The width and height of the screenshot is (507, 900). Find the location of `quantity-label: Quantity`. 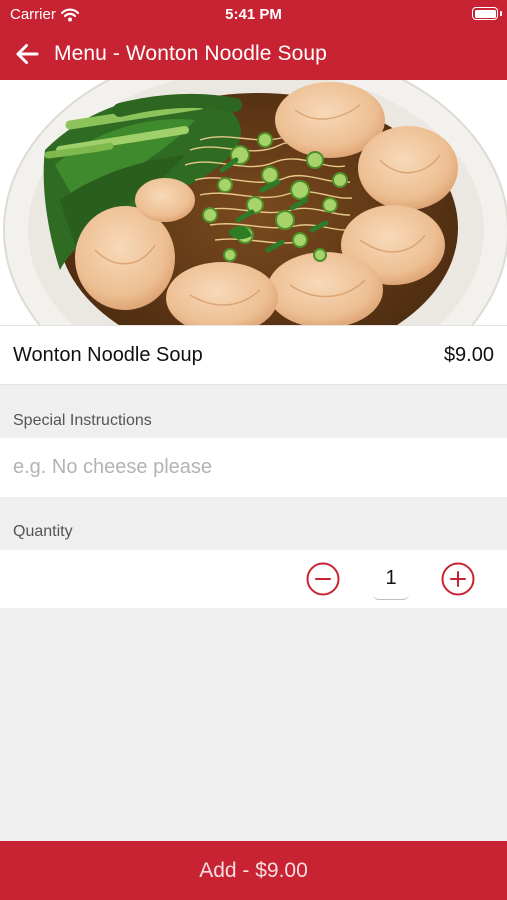

quantity-label: Quantity is located at coordinates (43, 531).